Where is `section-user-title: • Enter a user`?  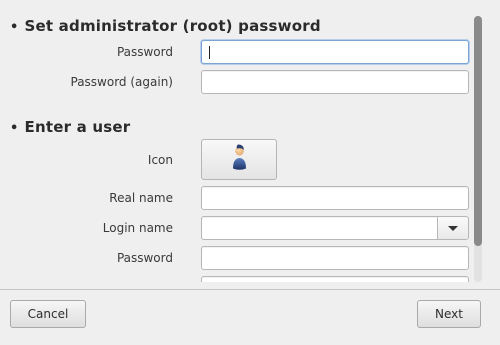 section-user-title: • Enter a user is located at coordinates (70, 127).